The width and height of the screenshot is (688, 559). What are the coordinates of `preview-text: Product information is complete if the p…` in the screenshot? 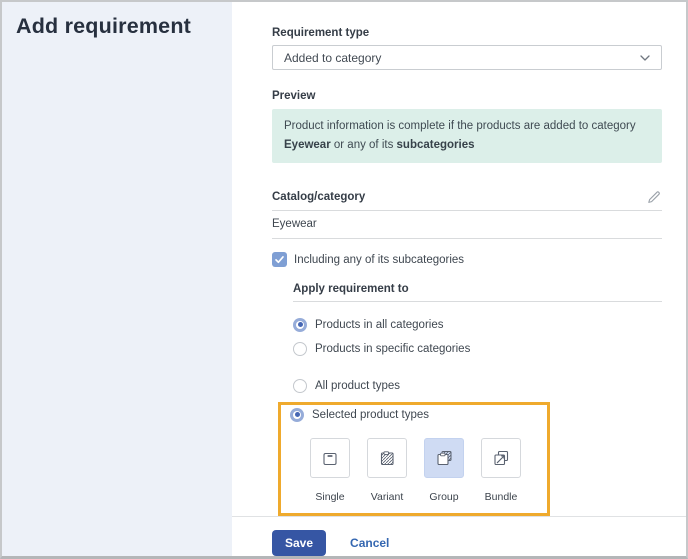 It's located at (460, 126).